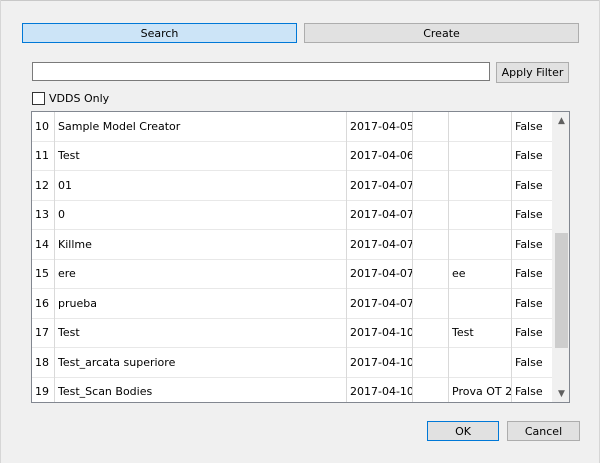 The image size is (600, 463). What do you see at coordinates (532, 72) in the screenshot?
I see `apply-filter-button: Apply Filter` at bounding box center [532, 72].